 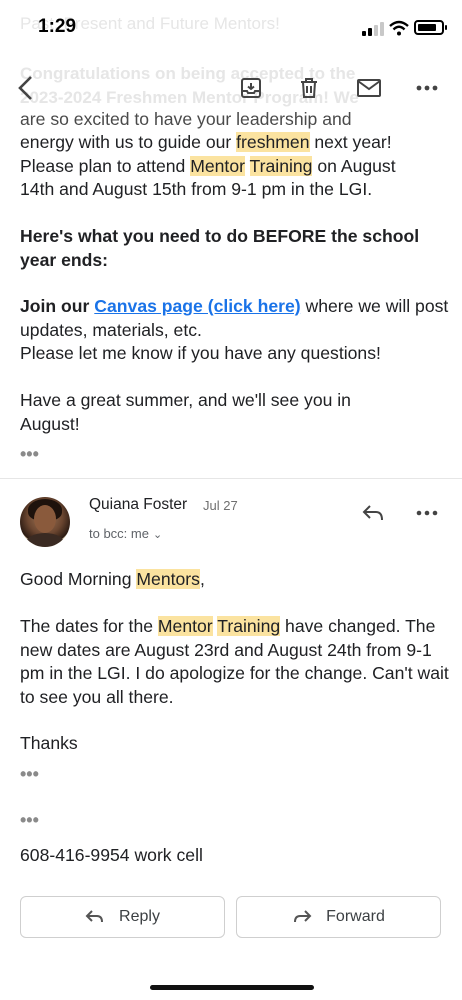 I want to click on home-indicator, so click(x=232, y=987).